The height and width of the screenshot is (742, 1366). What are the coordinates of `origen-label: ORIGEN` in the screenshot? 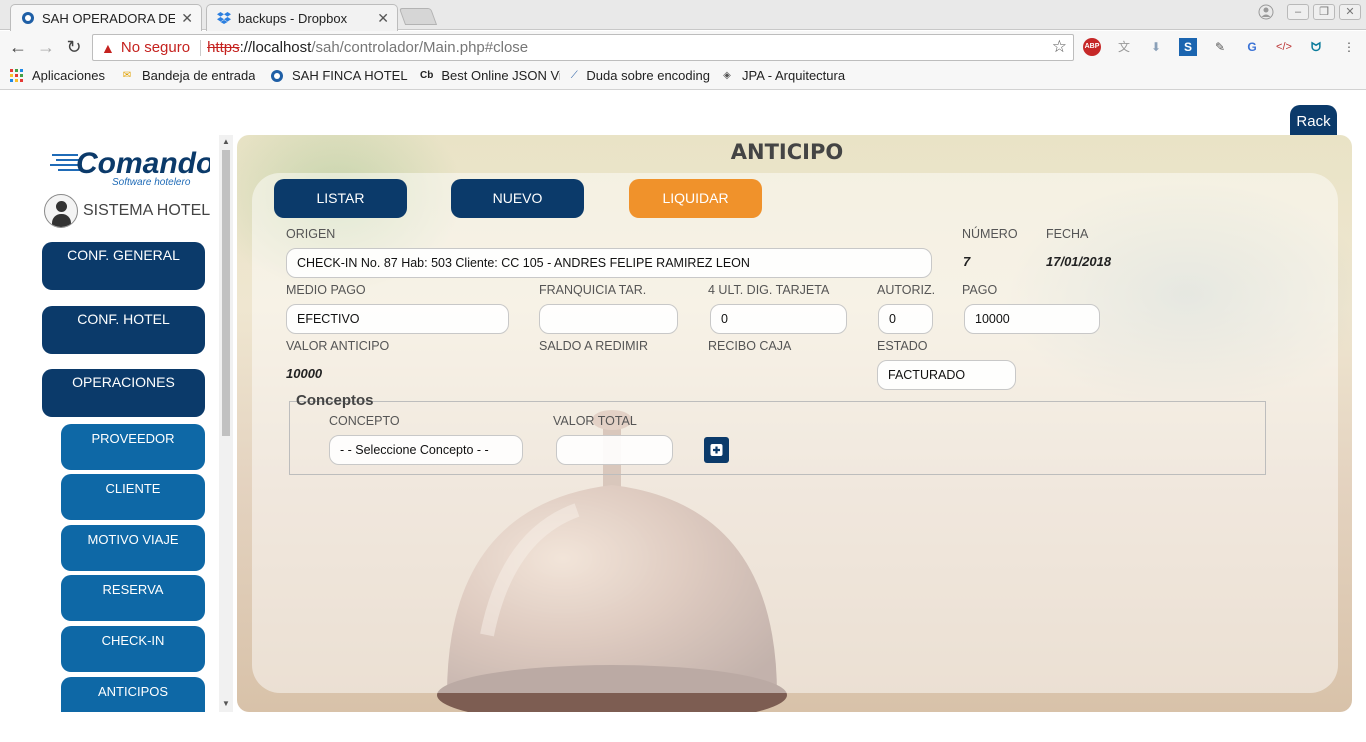 It's located at (311, 234).